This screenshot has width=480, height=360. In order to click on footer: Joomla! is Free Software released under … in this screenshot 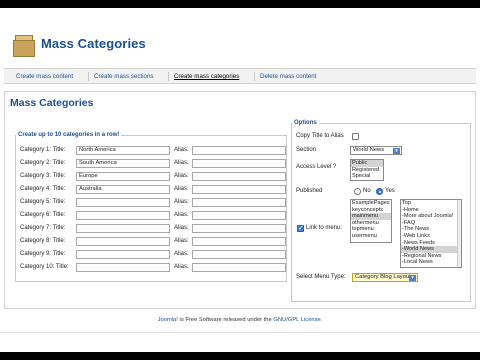, I will do `click(240, 320)`.